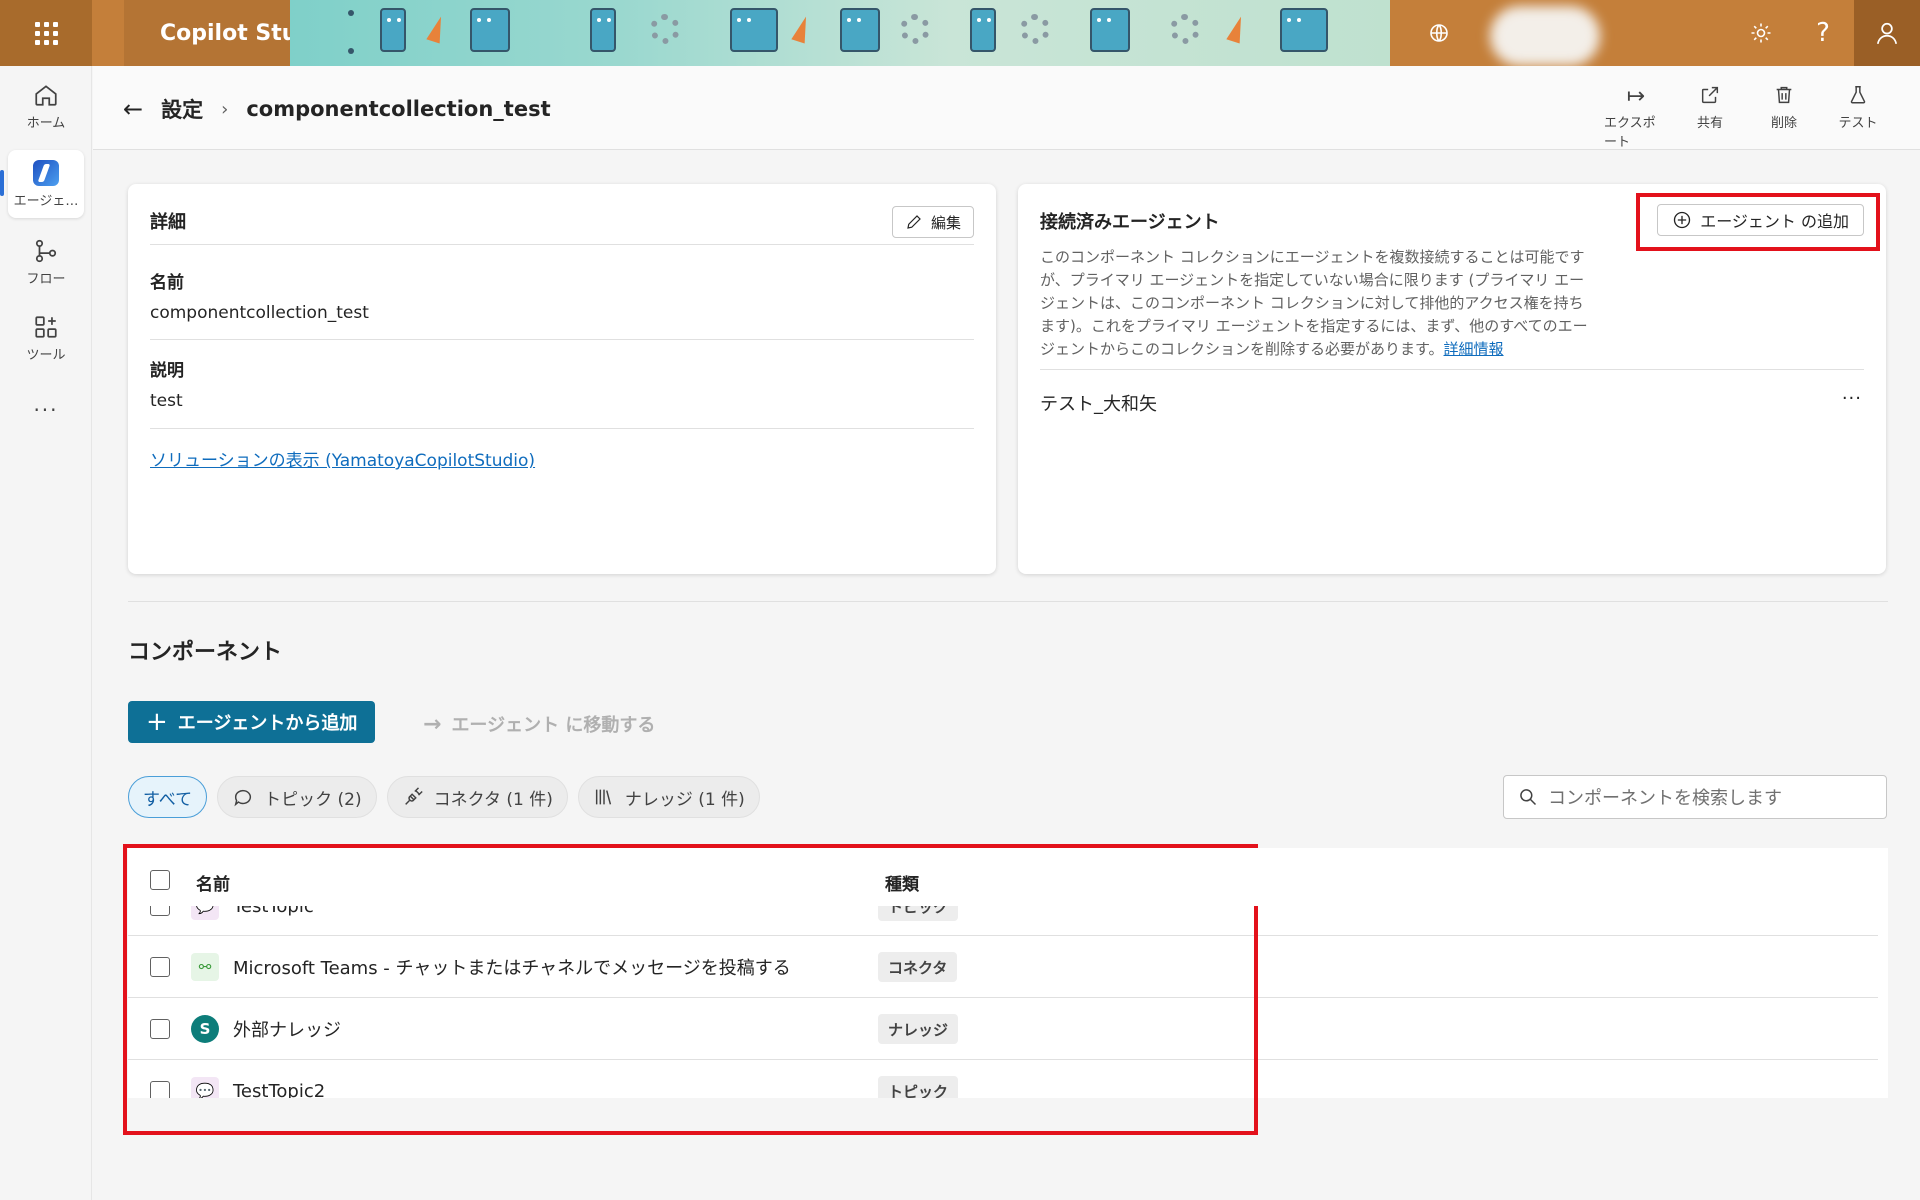 Image resolution: width=1920 pixels, height=1200 pixels. I want to click on pencil-icon, so click(914, 222).